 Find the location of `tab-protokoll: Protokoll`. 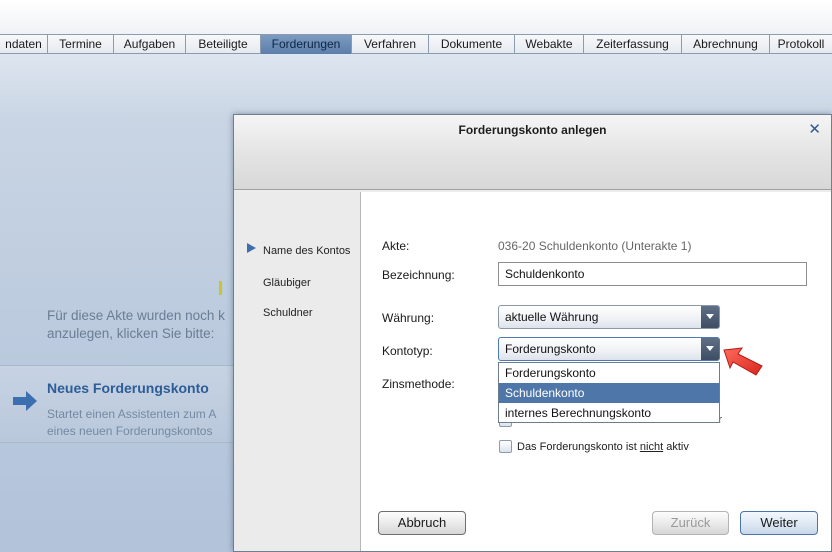

tab-protokoll: Protokoll is located at coordinates (801, 44).